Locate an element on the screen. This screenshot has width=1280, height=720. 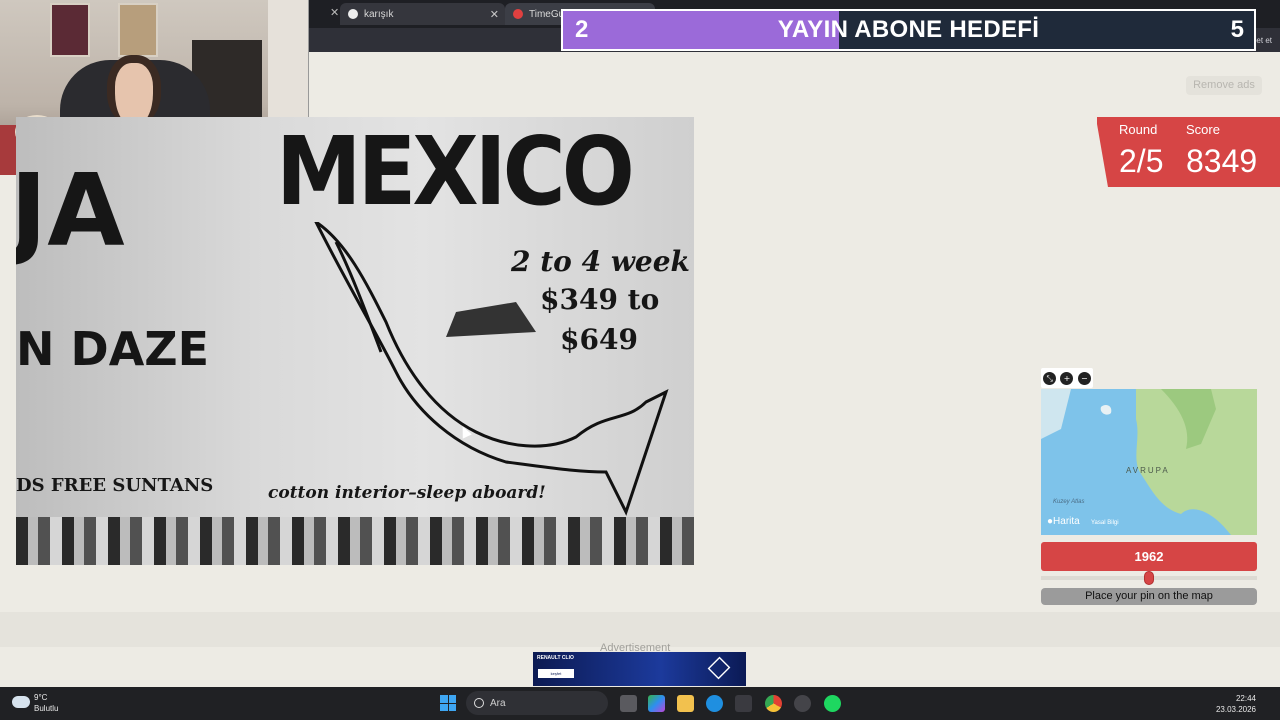
map-expand-icon: ⤡ is located at coordinates (1050, 378).